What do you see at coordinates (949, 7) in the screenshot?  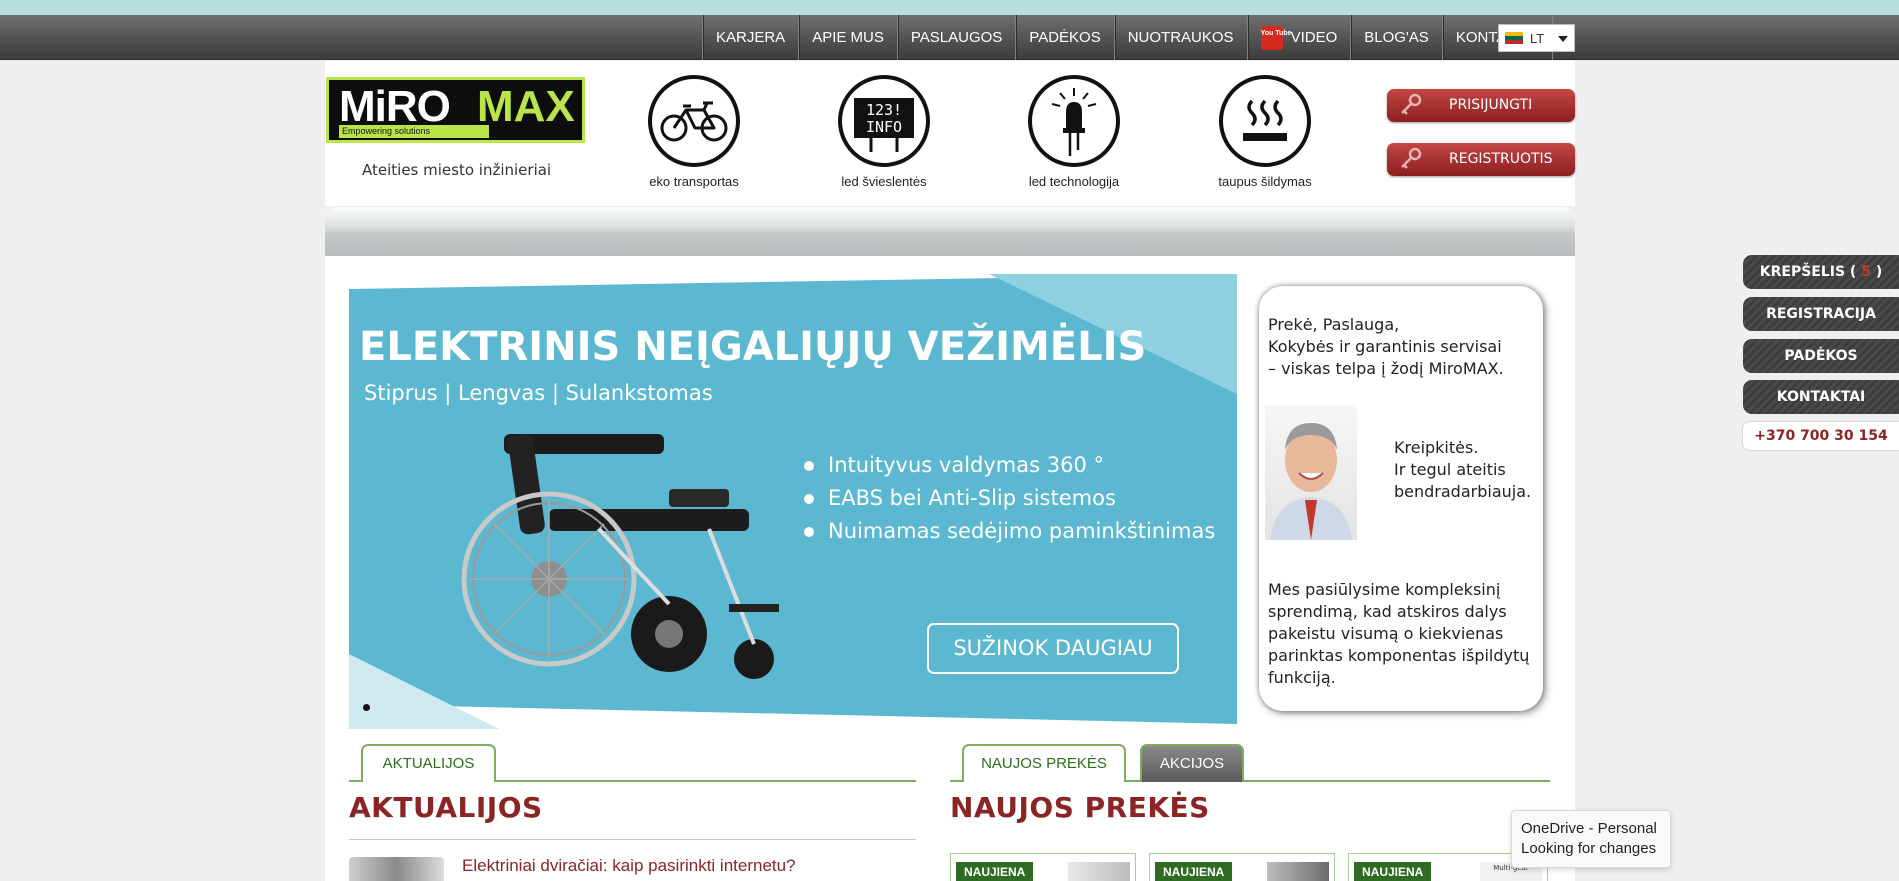 I see `browser-top-strip` at bounding box center [949, 7].